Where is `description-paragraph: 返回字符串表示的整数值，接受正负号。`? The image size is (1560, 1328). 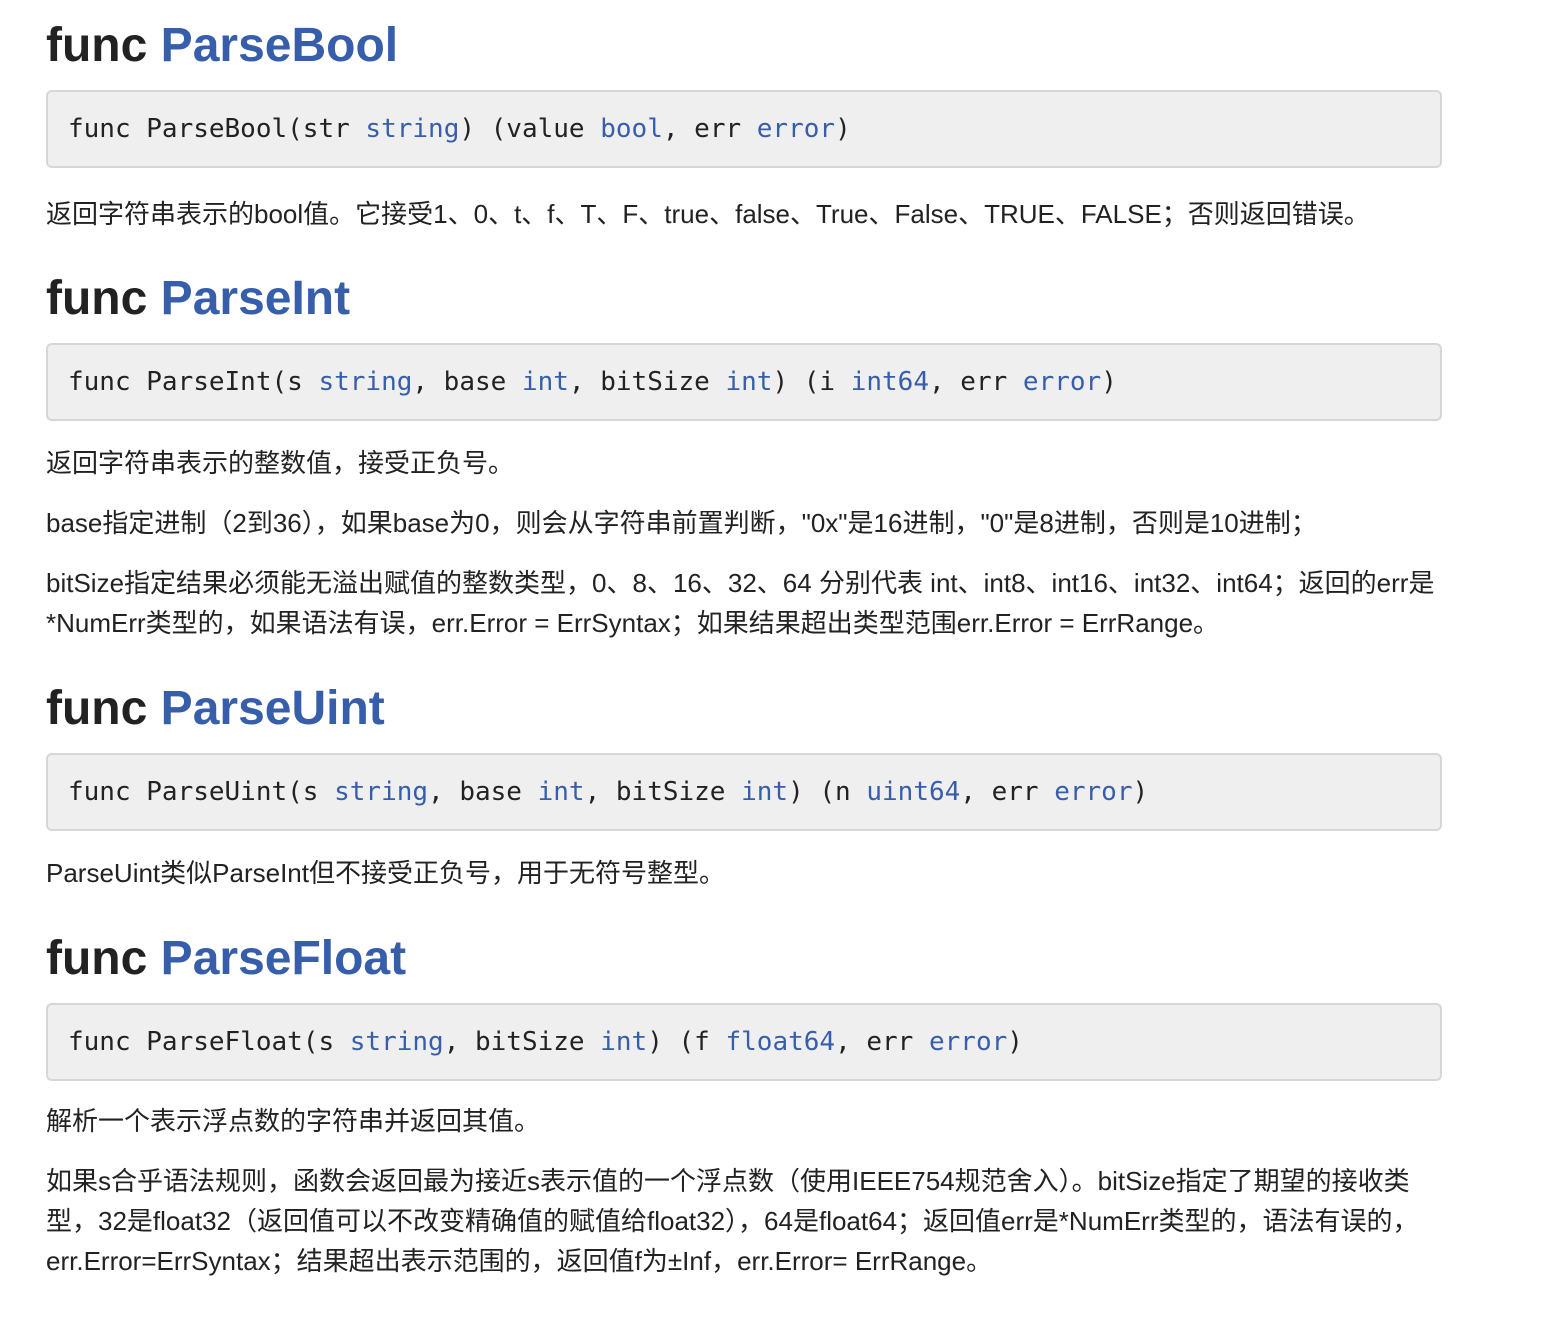 description-paragraph: 返回字符串表示的整数值，接受正负号。 is located at coordinates (280, 463).